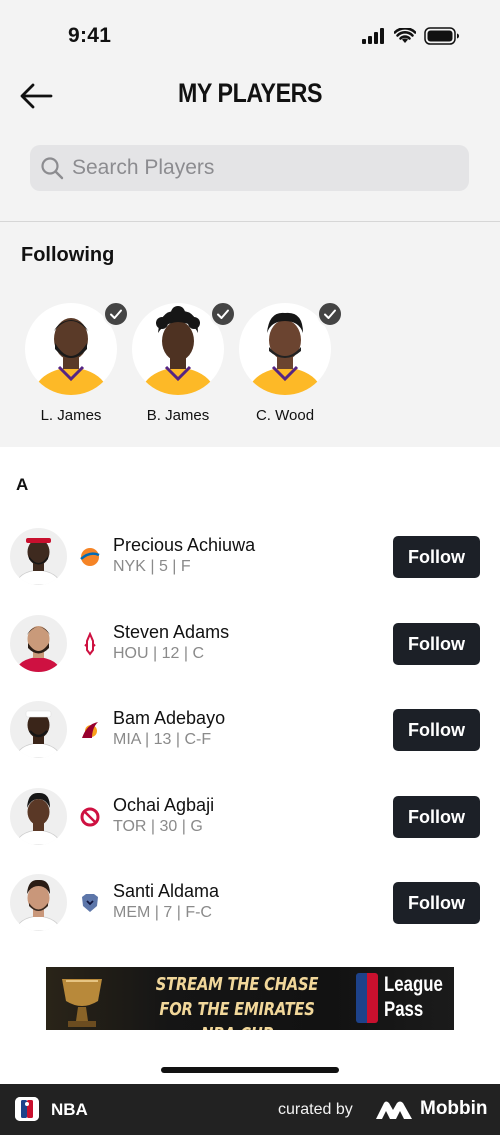 Image resolution: width=500 pixels, height=1135 pixels. What do you see at coordinates (454, 1108) in the screenshot?
I see `mobbin-brand: Mobbin` at bounding box center [454, 1108].